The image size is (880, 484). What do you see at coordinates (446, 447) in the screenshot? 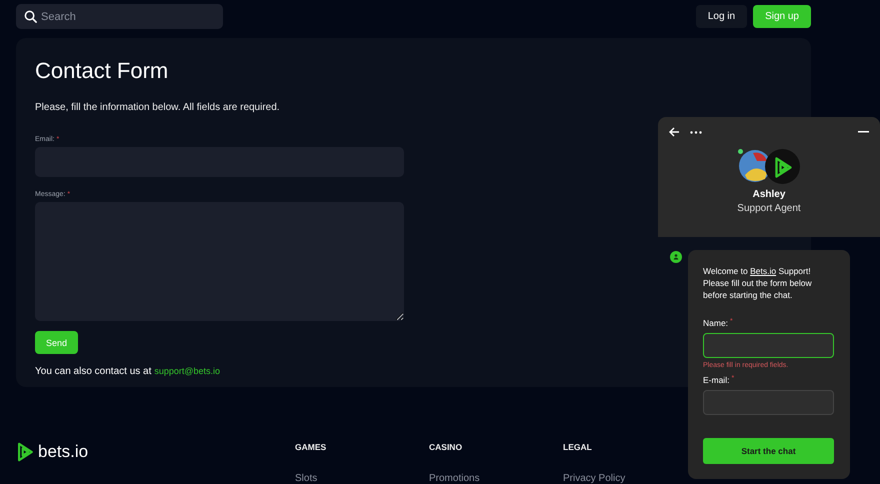
I see `footer-heading: CASINO` at bounding box center [446, 447].